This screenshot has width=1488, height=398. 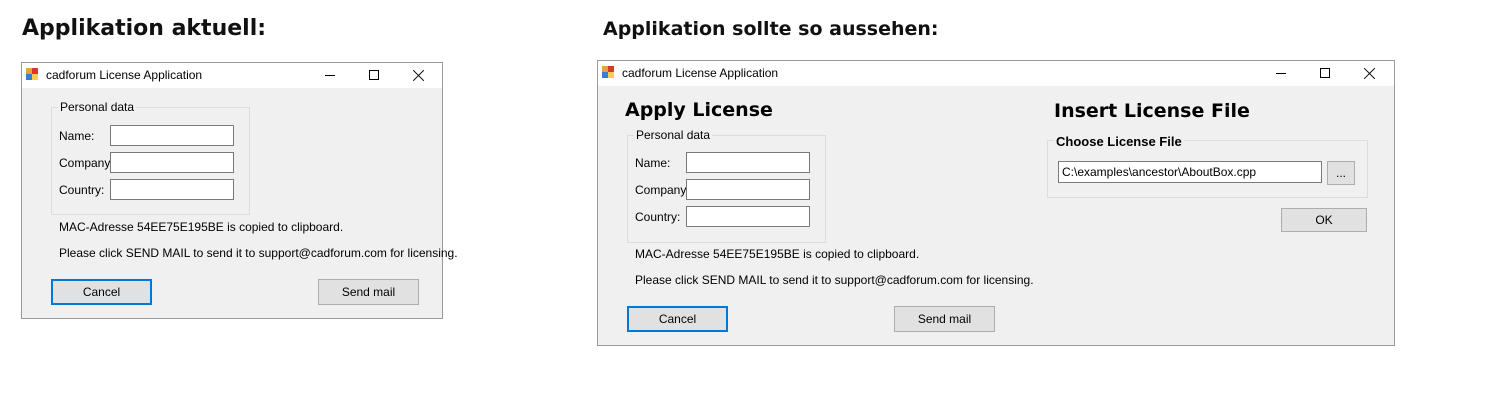 What do you see at coordinates (144, 28) in the screenshot?
I see `heading-current: Applikation aktuell:` at bounding box center [144, 28].